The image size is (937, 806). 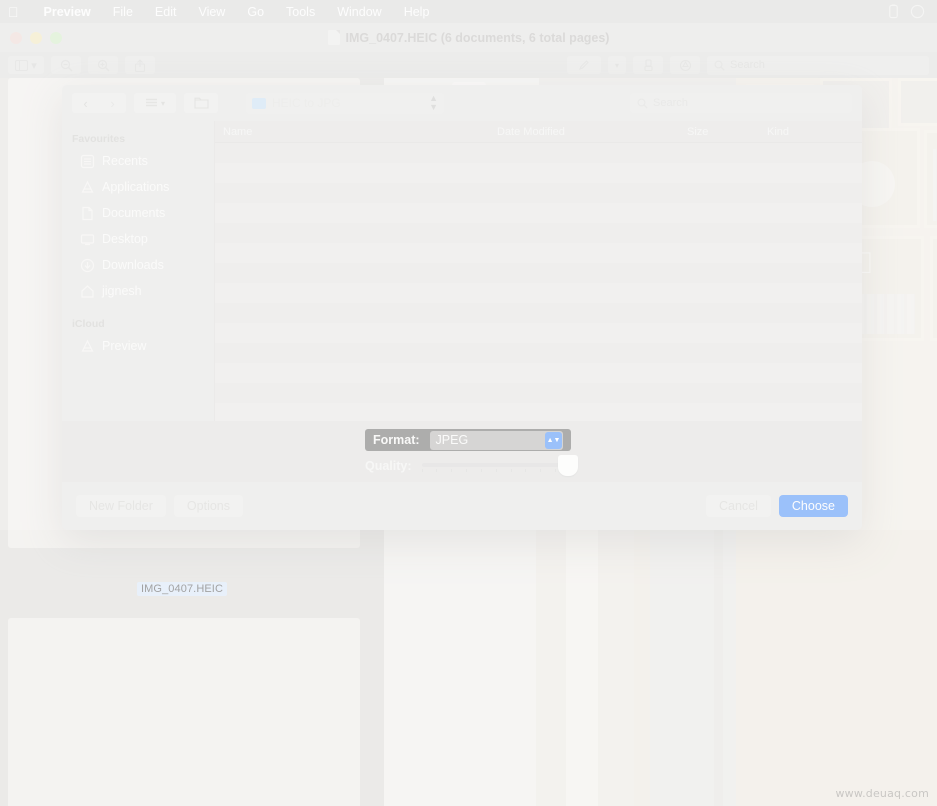 What do you see at coordinates (133, 265) in the screenshot?
I see `sidebar-item-label: Downloads` at bounding box center [133, 265].